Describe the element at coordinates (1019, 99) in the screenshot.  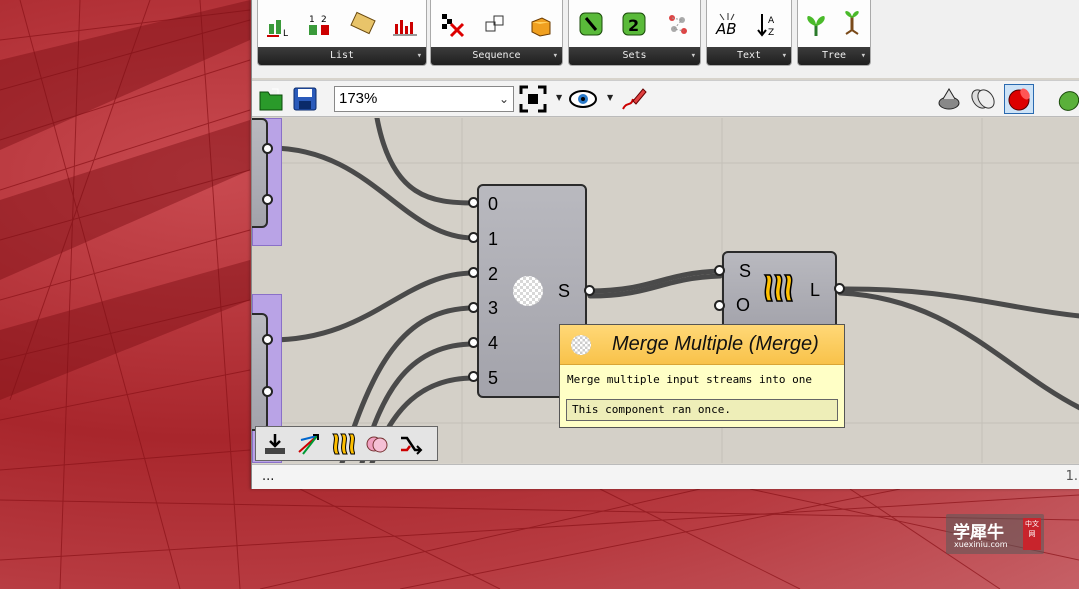
I see `preview-selected-button` at that location.